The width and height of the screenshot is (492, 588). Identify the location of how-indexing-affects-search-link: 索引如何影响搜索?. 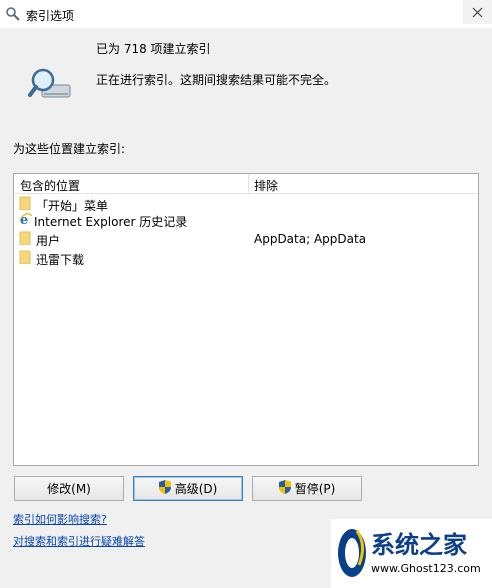
(60, 519).